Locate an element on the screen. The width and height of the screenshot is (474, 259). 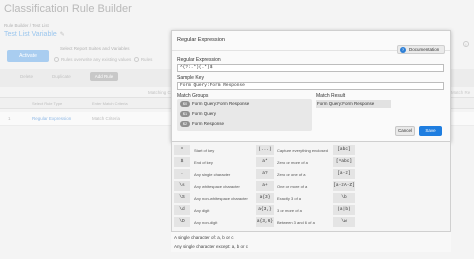
group-badge: $1 is located at coordinates (185, 114).